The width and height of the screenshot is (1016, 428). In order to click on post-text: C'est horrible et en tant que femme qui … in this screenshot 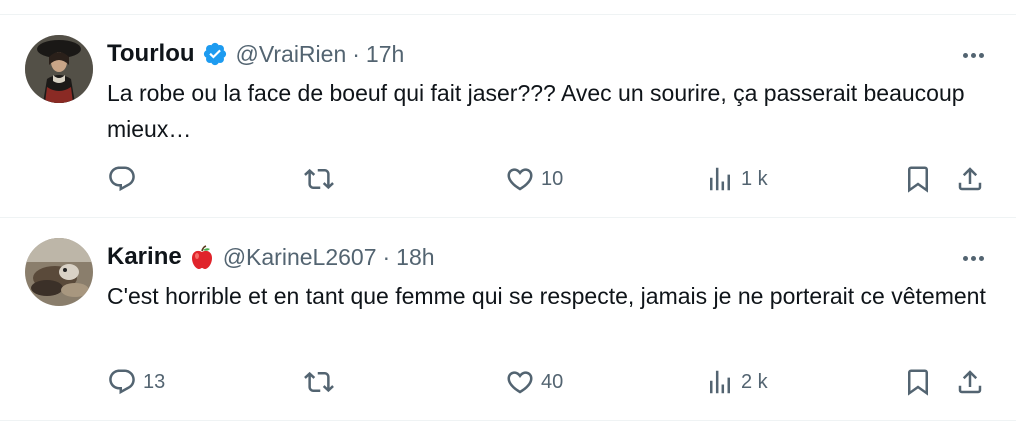, I will do `click(546, 296)`.